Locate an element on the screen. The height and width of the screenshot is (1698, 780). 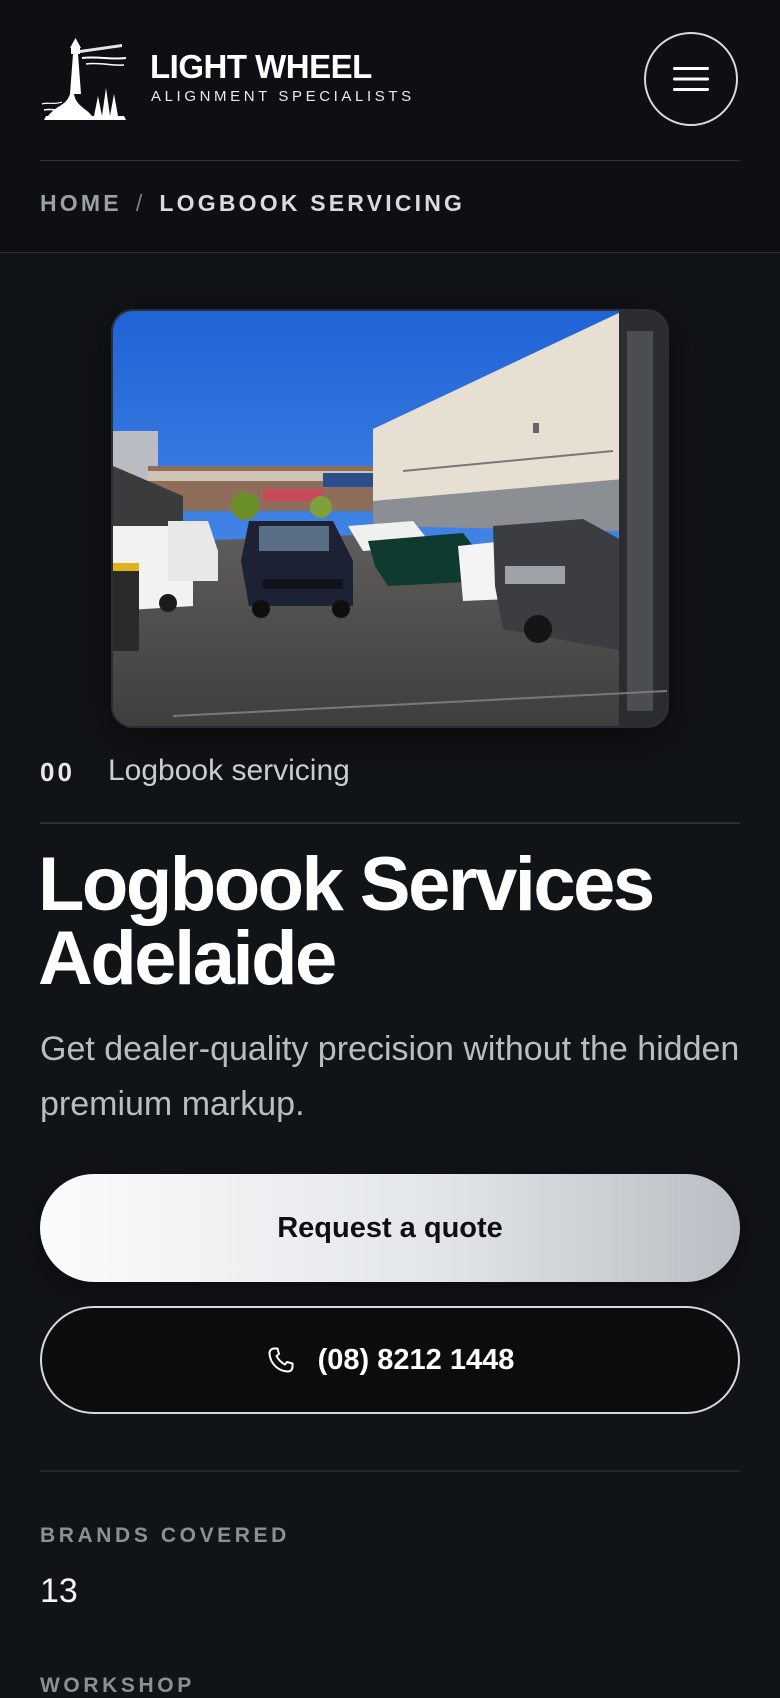
hamburger-menu-icon is located at coordinates (691, 79).